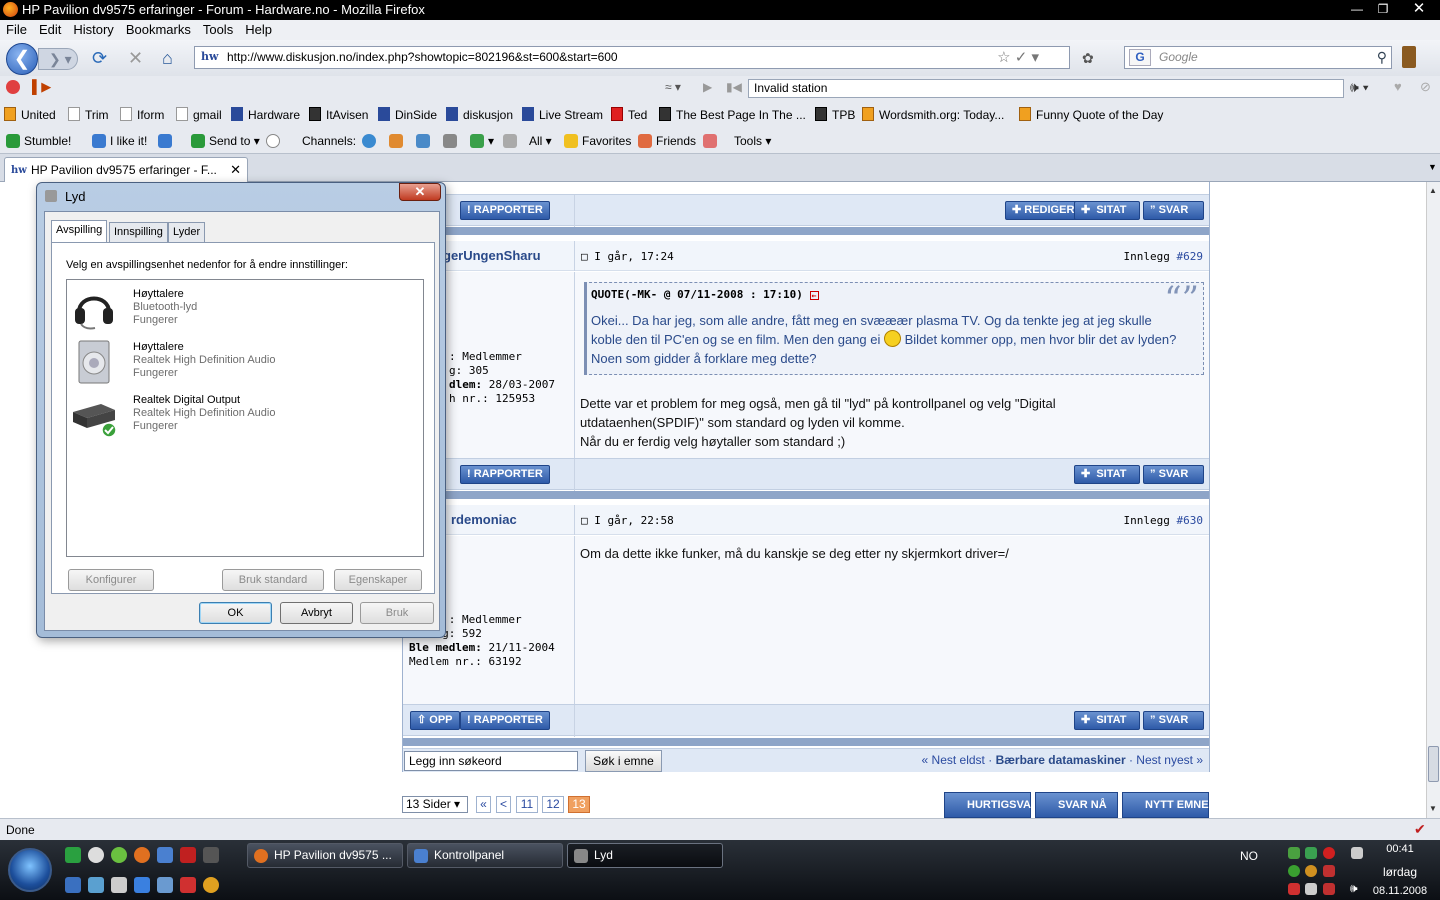 Image resolution: width=1440 pixels, height=900 pixels. Describe the element at coordinates (30, 114) in the screenshot. I see `bookmark-united: United` at that location.